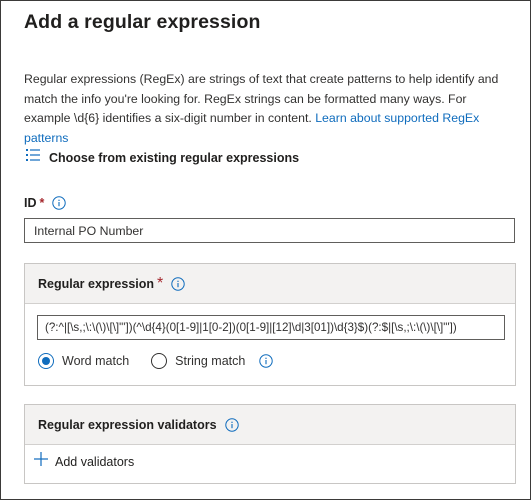 The height and width of the screenshot is (500, 531). I want to click on match-type-radio-group: Word match String match, so click(156, 361).